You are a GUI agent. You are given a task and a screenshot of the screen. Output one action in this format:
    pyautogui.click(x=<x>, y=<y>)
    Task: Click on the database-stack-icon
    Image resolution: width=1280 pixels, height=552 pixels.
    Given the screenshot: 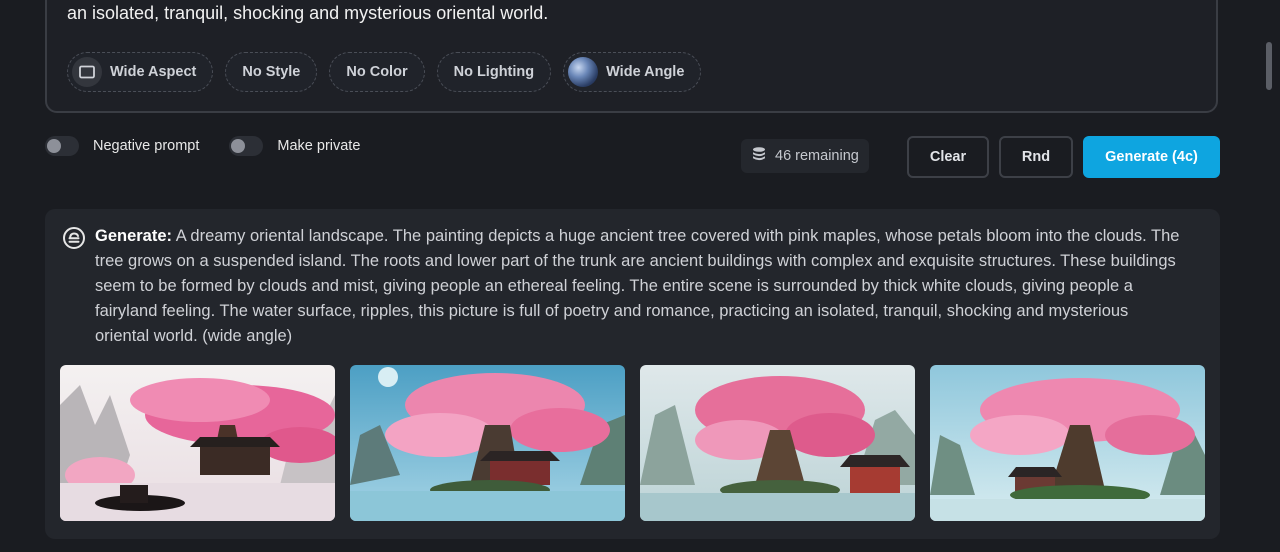 What is the action you would take?
    pyautogui.click(x=759, y=156)
    